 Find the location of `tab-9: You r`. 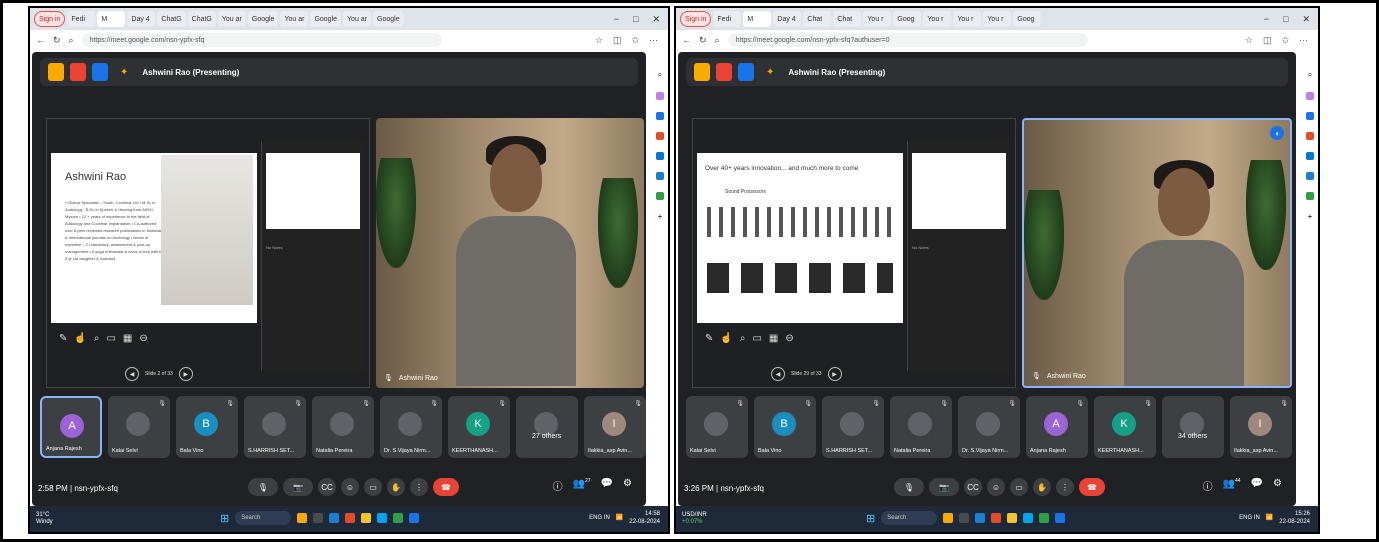

tab-9: You r is located at coordinates (967, 19).